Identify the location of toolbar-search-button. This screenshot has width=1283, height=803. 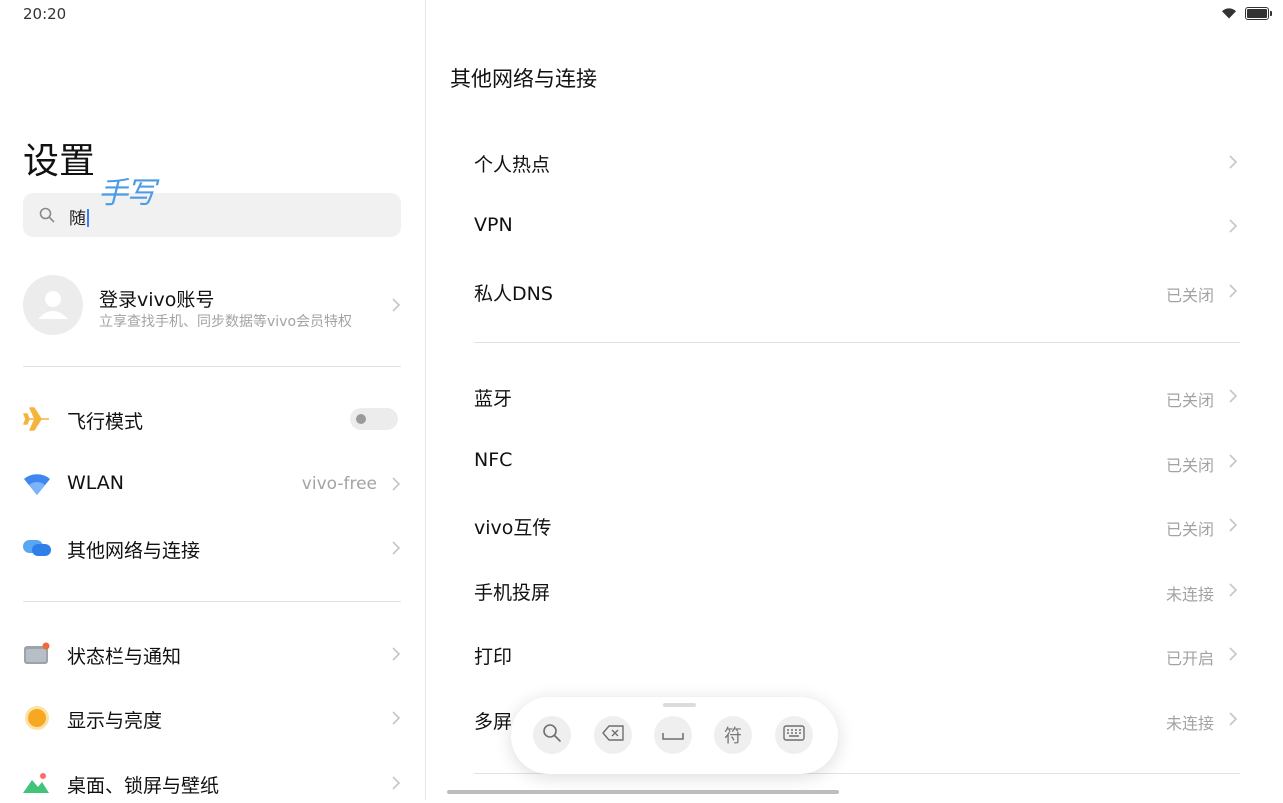
(552, 735).